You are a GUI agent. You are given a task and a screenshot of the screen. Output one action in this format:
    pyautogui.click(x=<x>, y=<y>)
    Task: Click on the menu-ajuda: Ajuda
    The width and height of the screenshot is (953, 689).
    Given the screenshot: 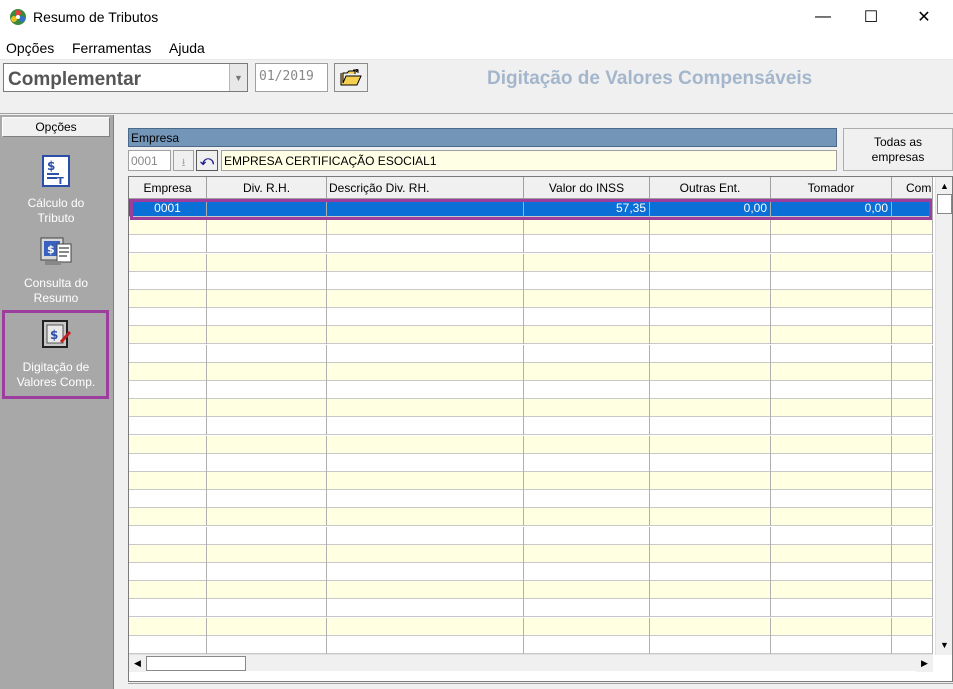 What is the action you would take?
    pyautogui.click(x=187, y=48)
    